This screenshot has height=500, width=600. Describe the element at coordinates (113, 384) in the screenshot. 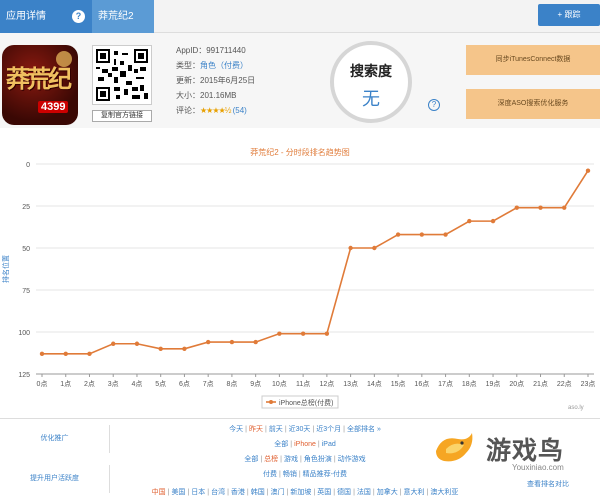

I see `x-tick-label: 3点` at that location.